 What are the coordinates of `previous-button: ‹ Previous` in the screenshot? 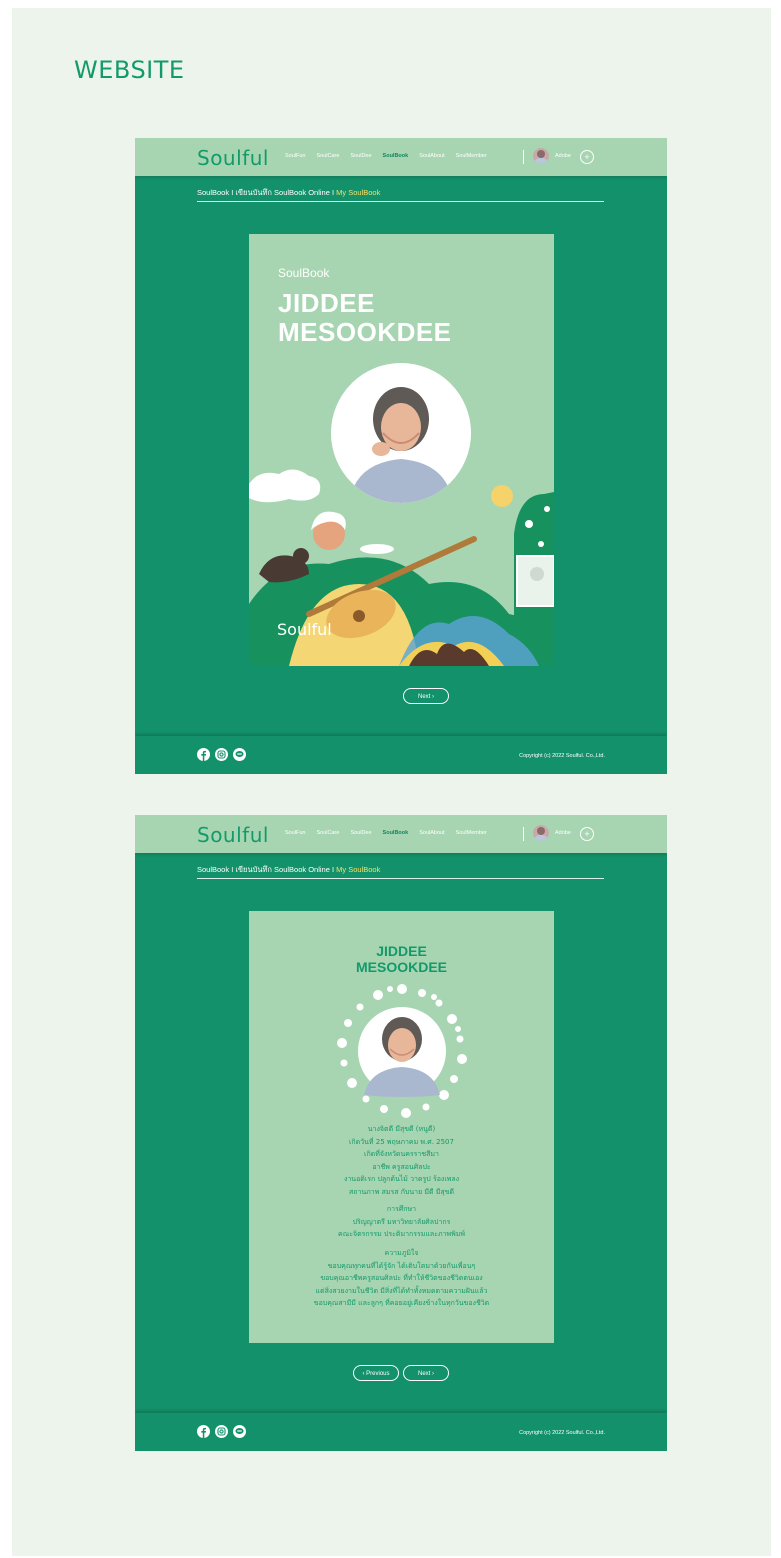 It's located at (376, 1373).